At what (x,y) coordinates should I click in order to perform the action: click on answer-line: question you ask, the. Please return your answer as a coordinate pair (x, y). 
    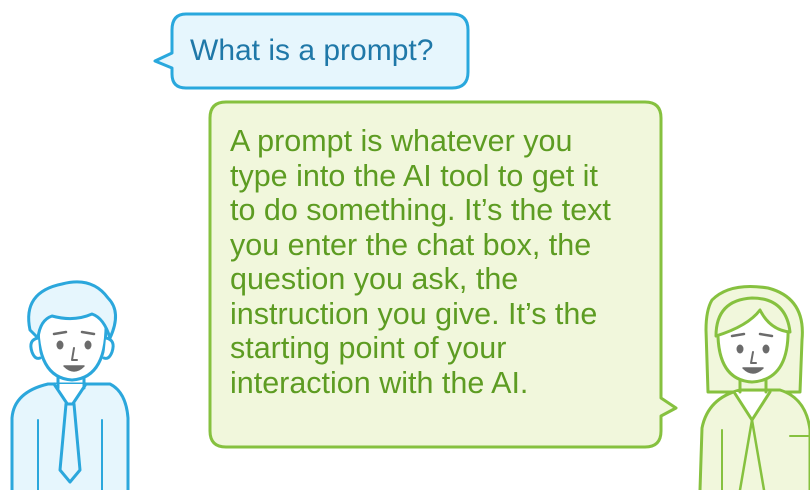
    Looking at the image, I should click on (374, 279).